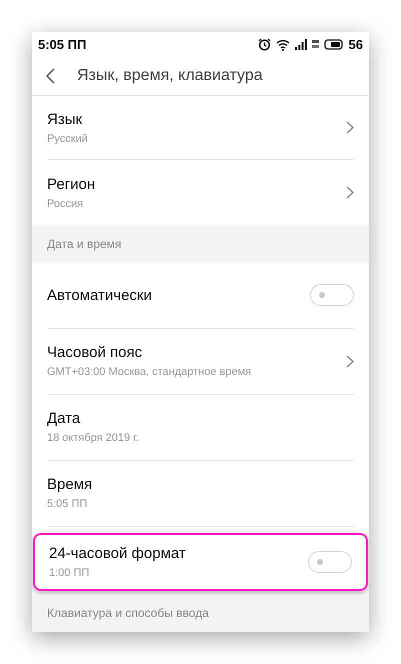  I want to click on section-title: Дата и время, so click(84, 243).